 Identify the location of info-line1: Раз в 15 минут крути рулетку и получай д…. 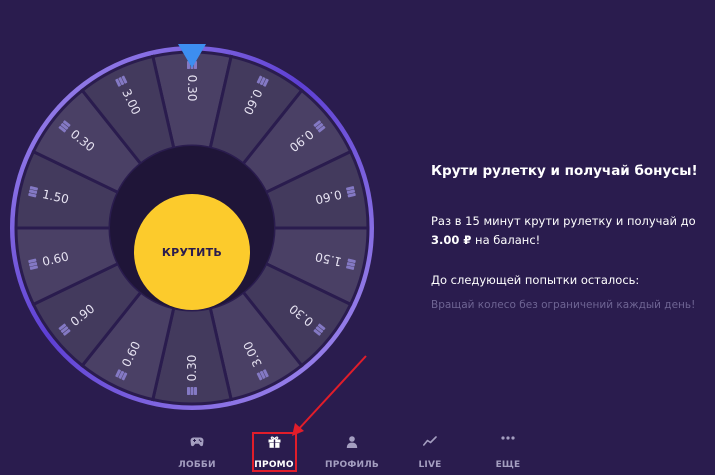
(563, 221).